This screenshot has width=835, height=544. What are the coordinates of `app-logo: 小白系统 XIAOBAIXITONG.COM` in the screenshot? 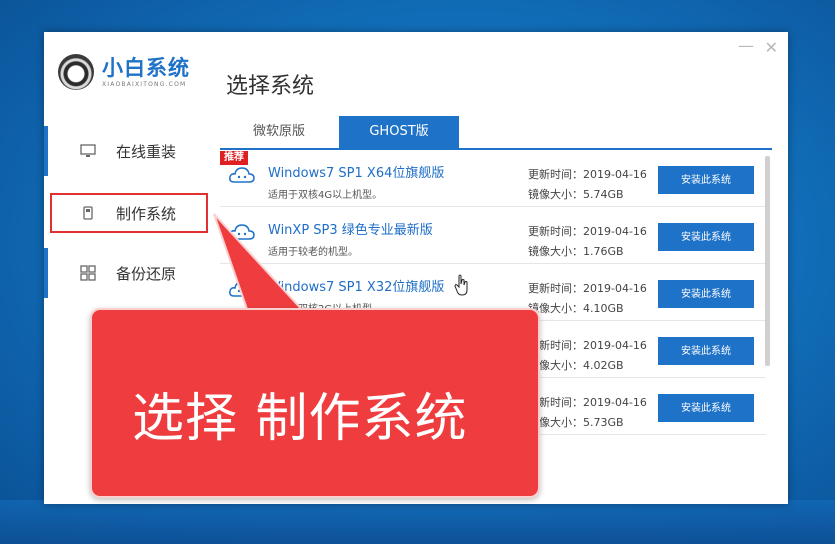 It's located at (124, 72).